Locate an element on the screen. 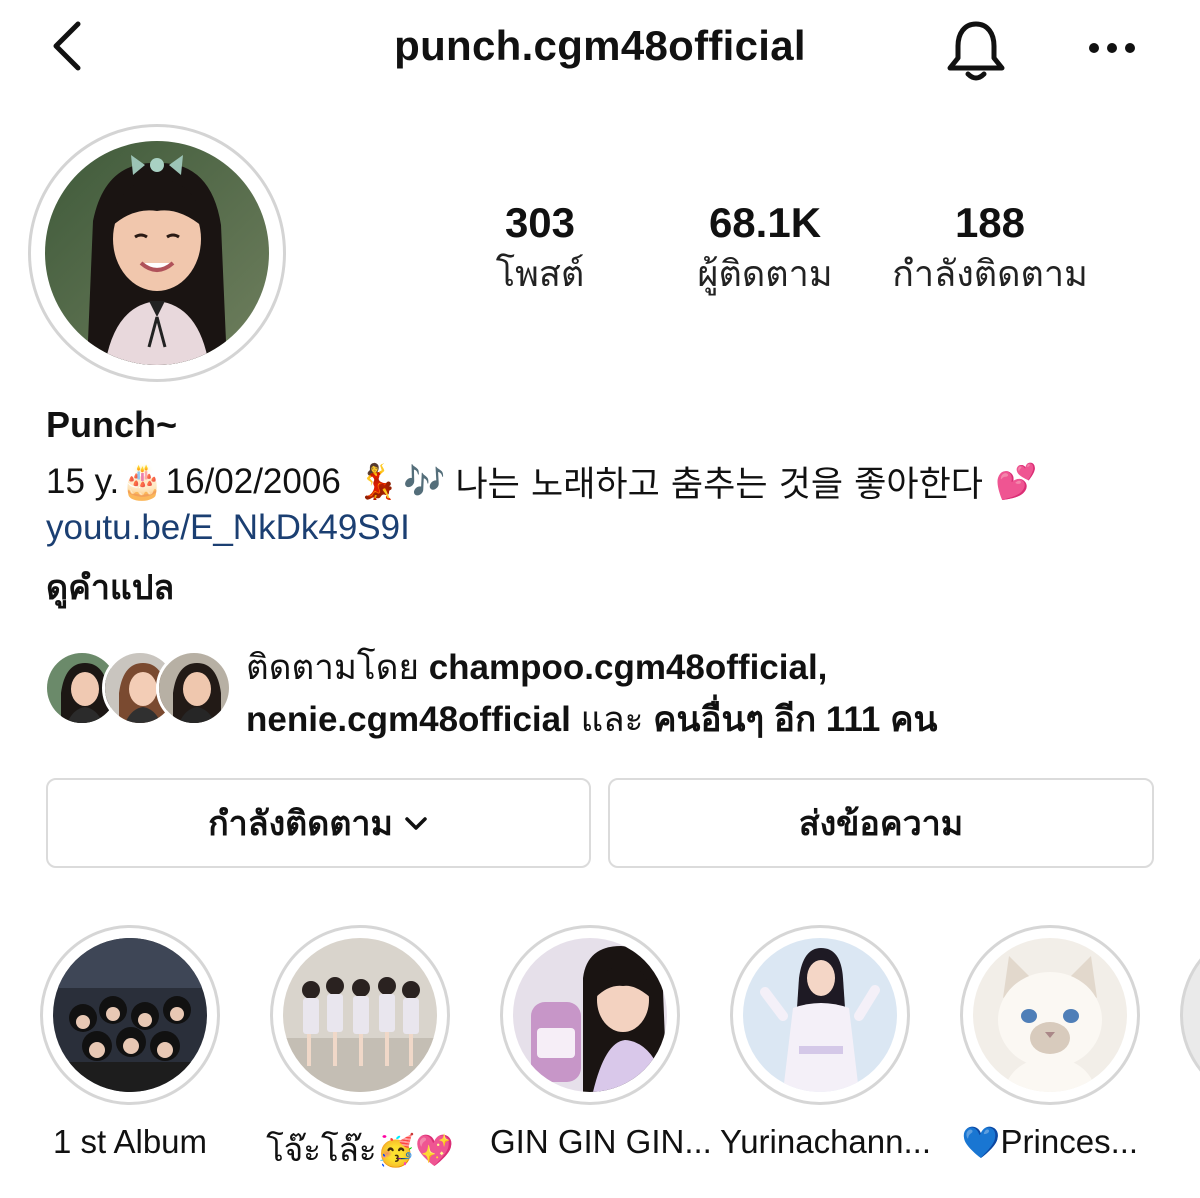 The width and height of the screenshot is (1200, 1198). profile-picture is located at coordinates (157, 253).